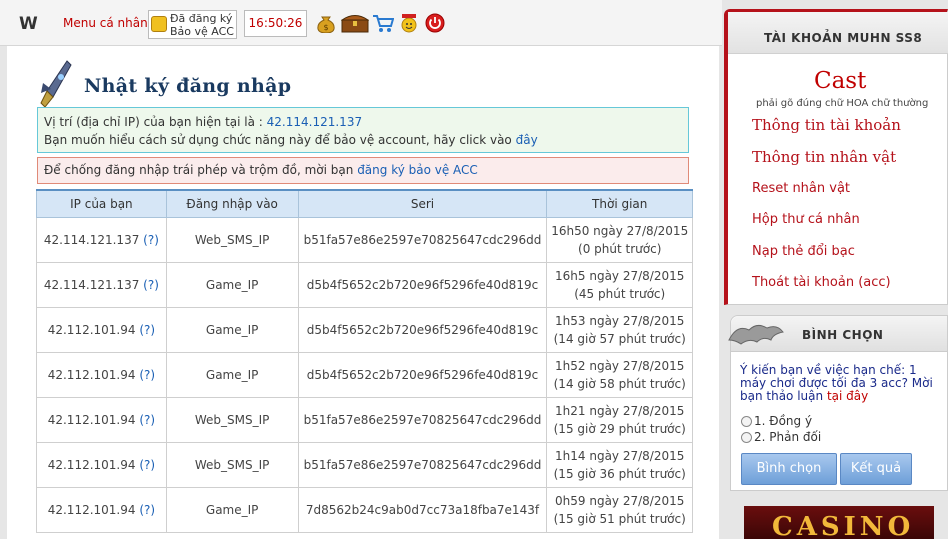  Describe the element at coordinates (783, 421) in the screenshot. I see `option-agree-label: 1. Đồng ý` at that location.